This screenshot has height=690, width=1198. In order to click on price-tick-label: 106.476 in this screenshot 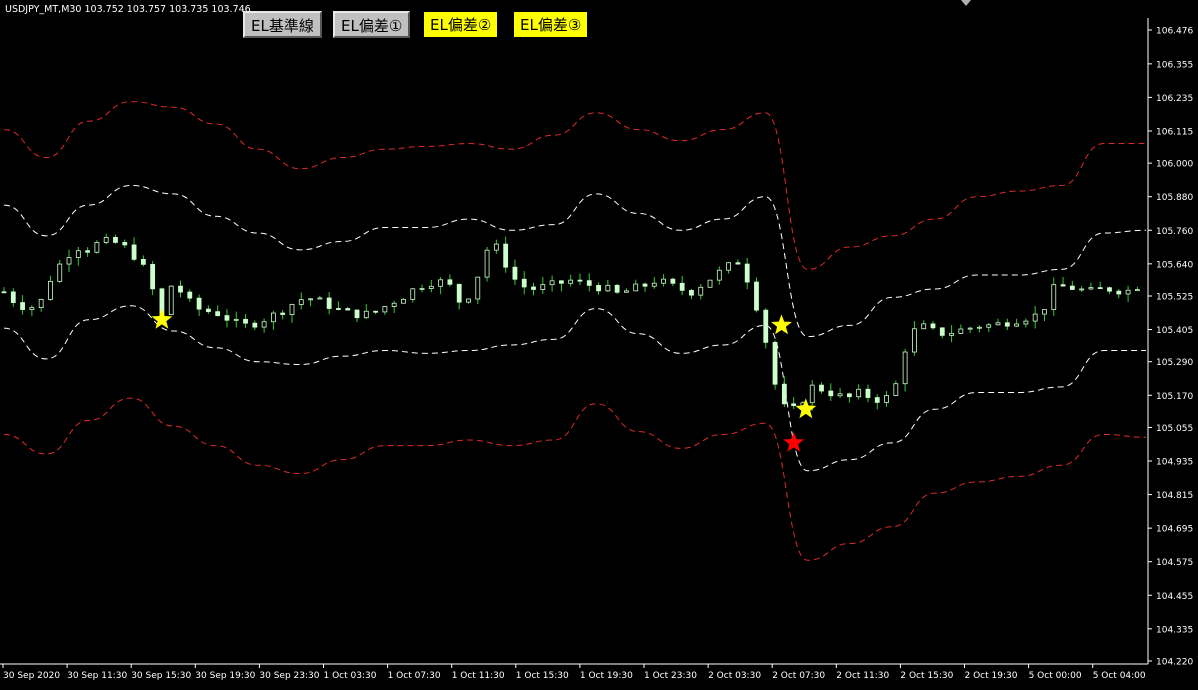, I will do `click(1174, 32)`.